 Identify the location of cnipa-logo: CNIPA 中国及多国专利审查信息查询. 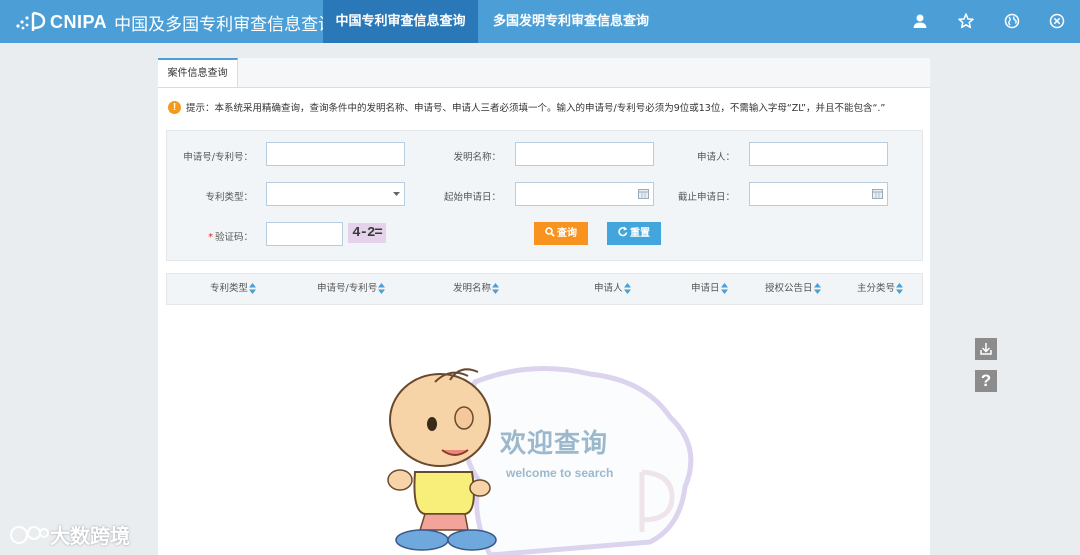
(174, 22).